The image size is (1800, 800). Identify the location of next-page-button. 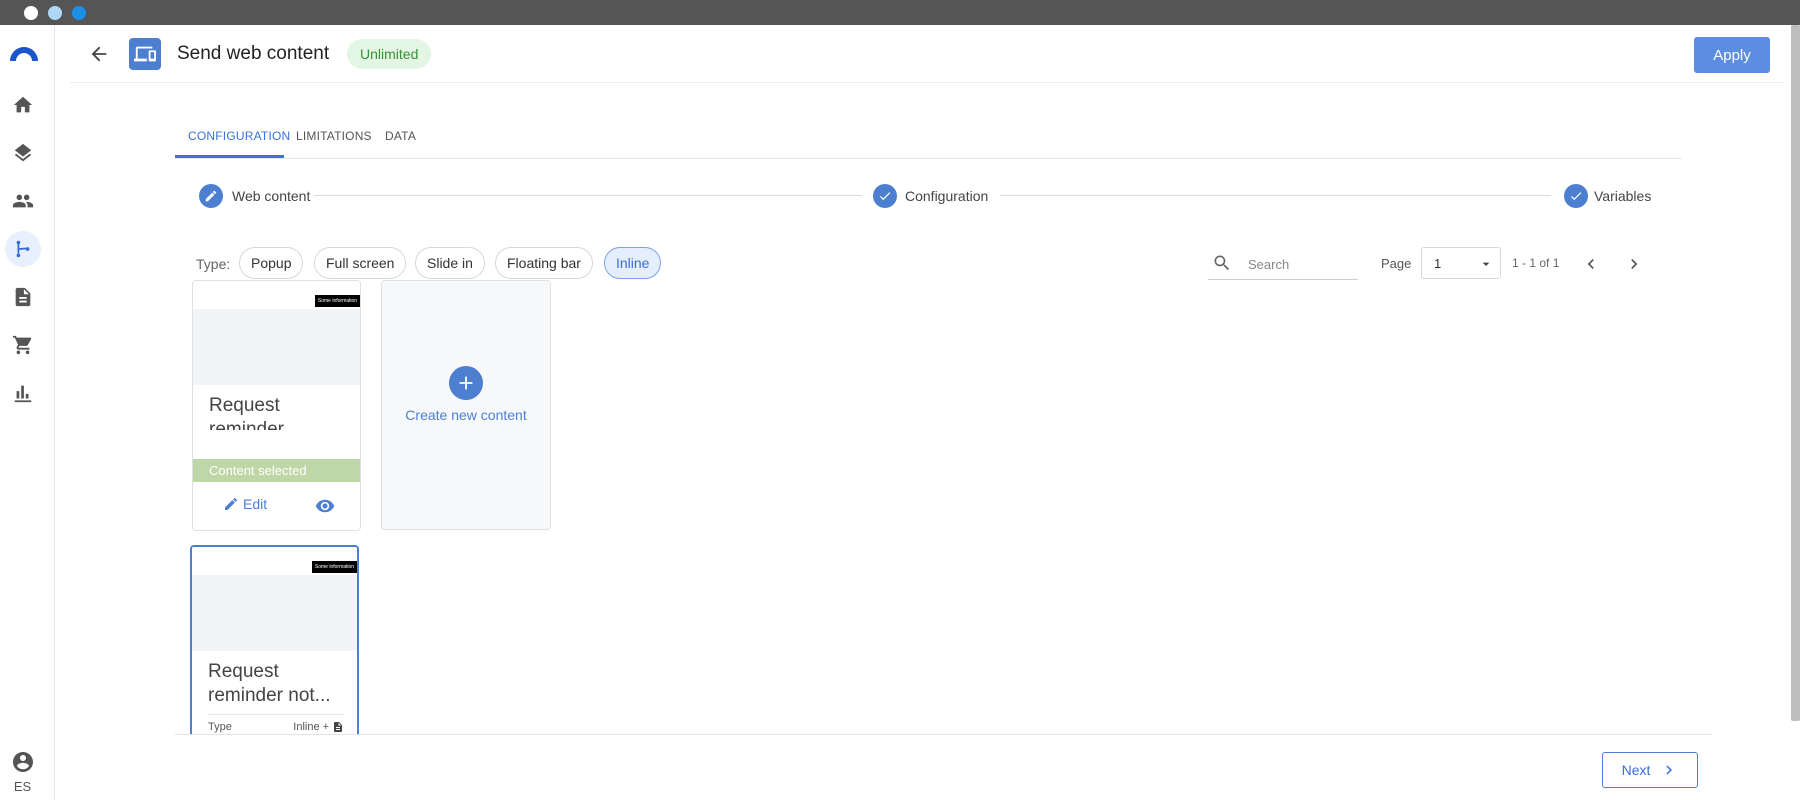
(1634, 264).